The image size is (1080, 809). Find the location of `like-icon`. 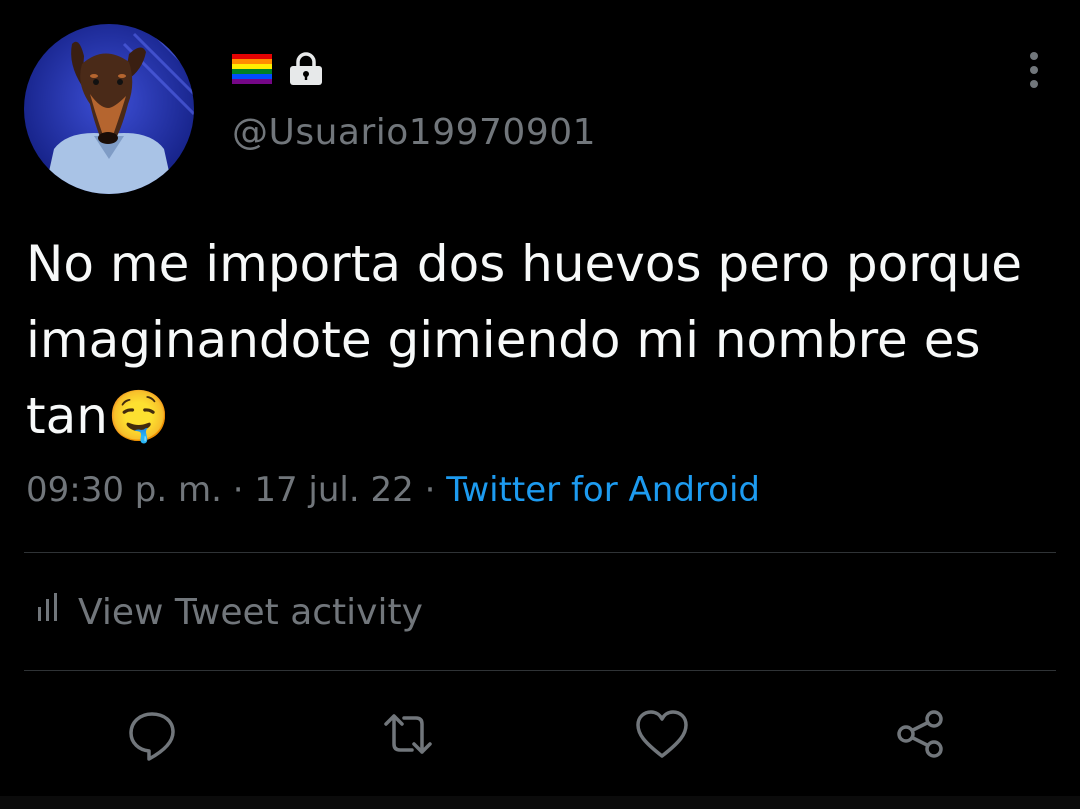

like-icon is located at coordinates (662, 734).